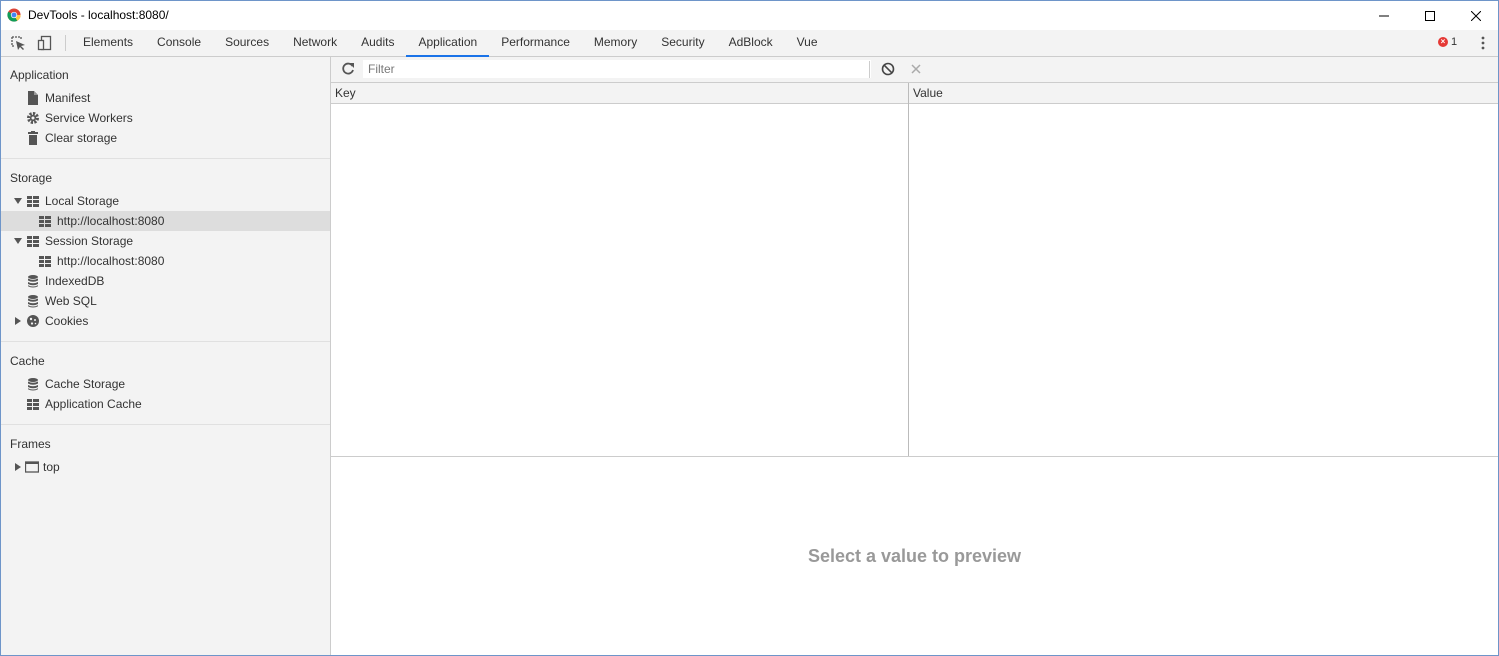 The height and width of the screenshot is (656, 1499). What do you see at coordinates (33, 118) in the screenshot?
I see `gear-icon` at bounding box center [33, 118].